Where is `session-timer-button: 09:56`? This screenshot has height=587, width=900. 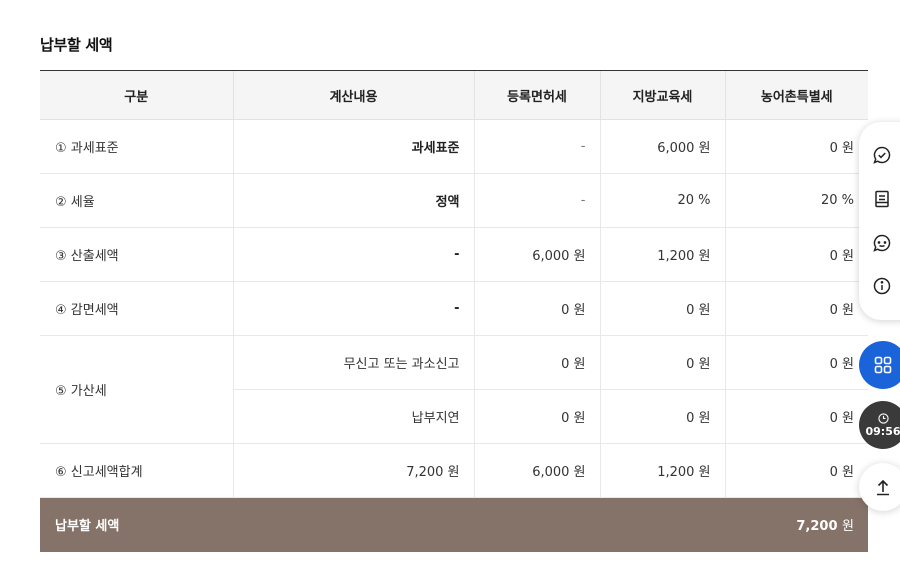 session-timer-button: 09:56 is located at coordinates (879, 425).